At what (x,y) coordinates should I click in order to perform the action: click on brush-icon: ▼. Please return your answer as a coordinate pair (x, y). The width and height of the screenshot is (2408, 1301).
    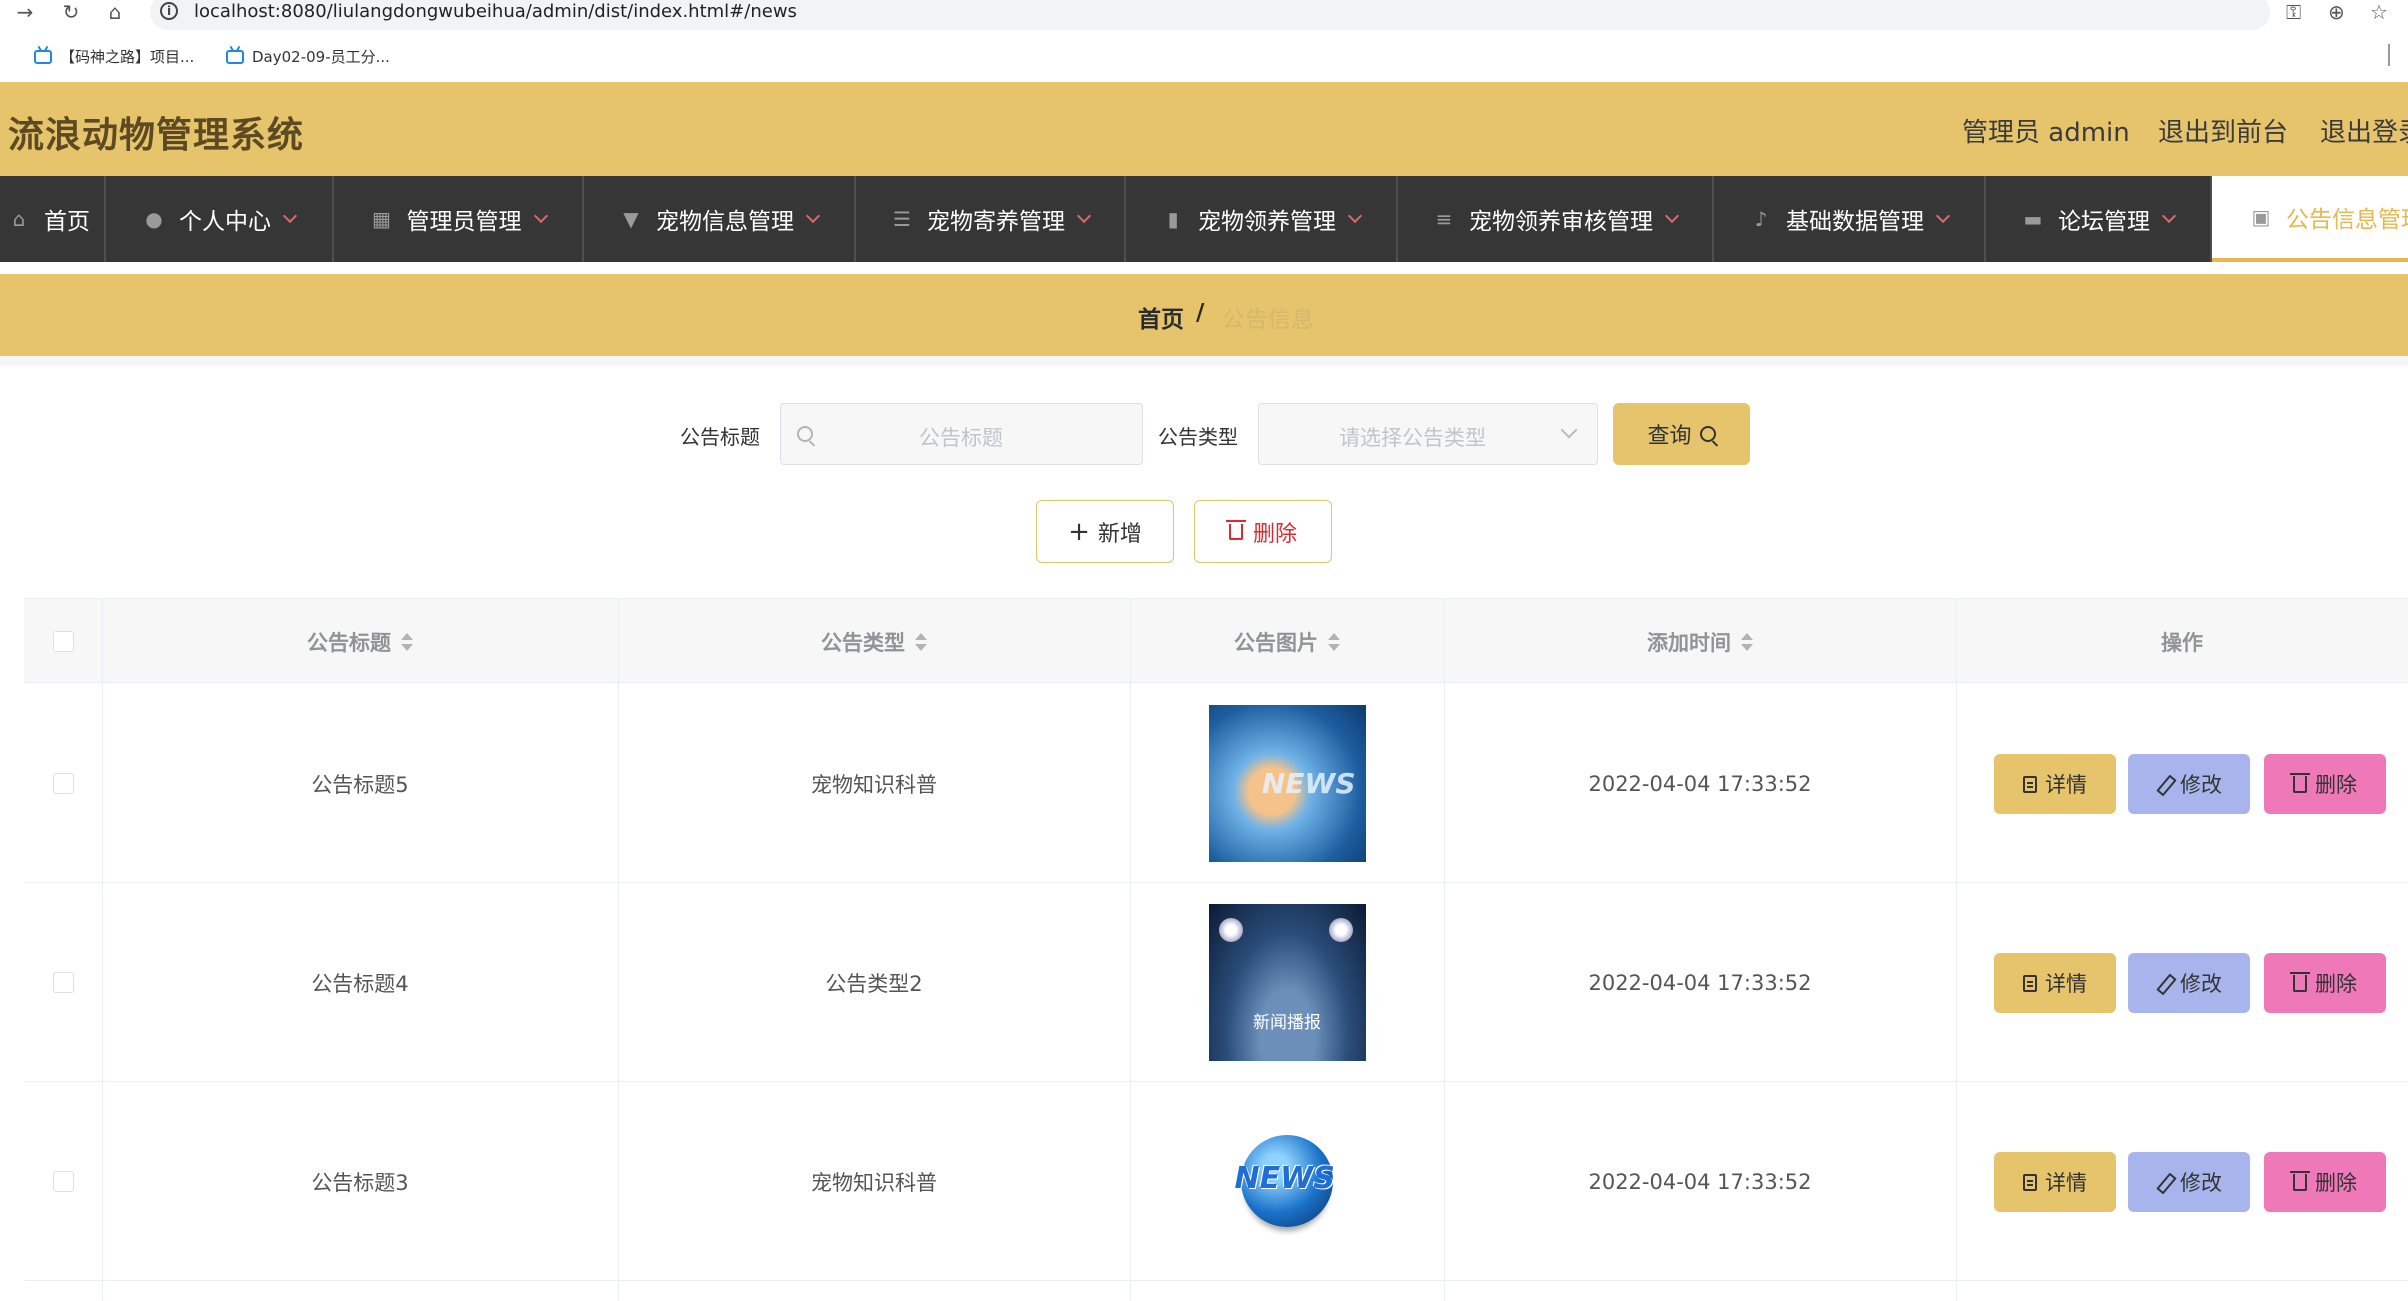
    Looking at the image, I should click on (631, 219).